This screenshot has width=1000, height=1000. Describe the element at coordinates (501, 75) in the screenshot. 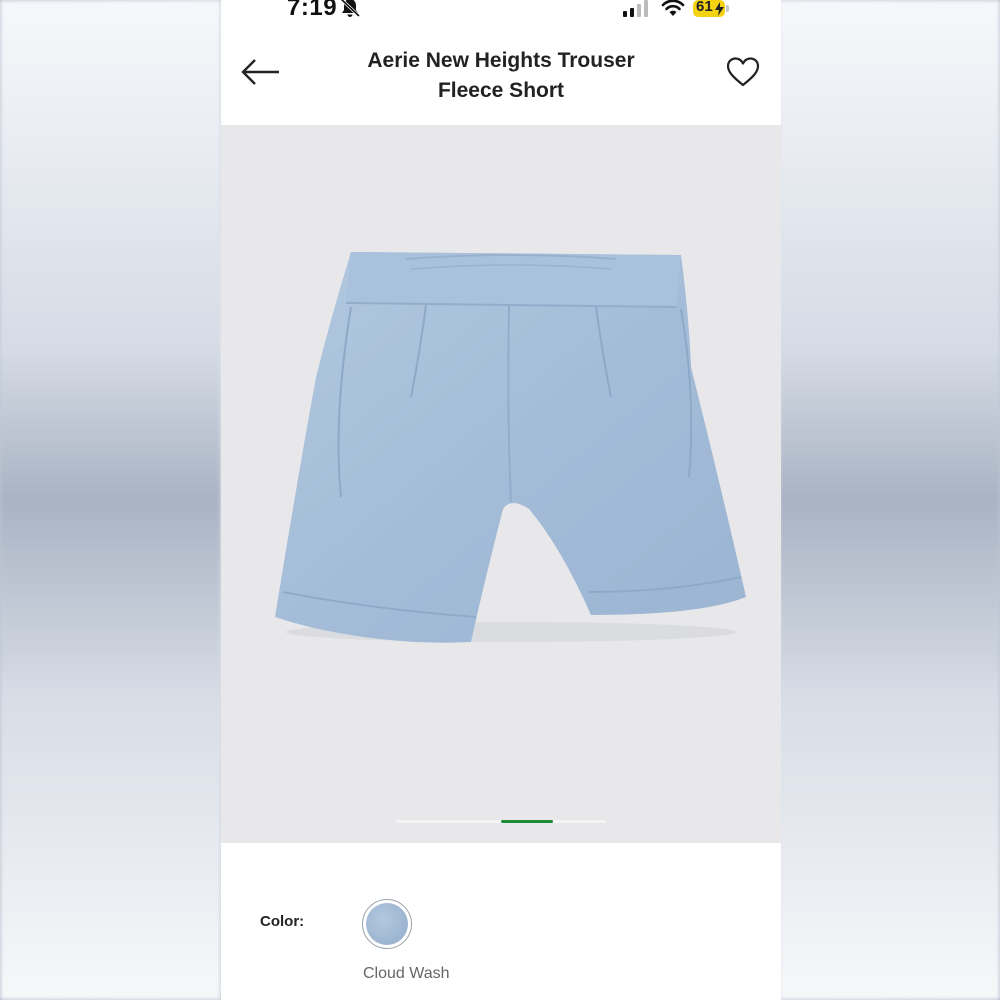

I see `product-title: Aerie New Heights Trouser Fleece Short` at that location.